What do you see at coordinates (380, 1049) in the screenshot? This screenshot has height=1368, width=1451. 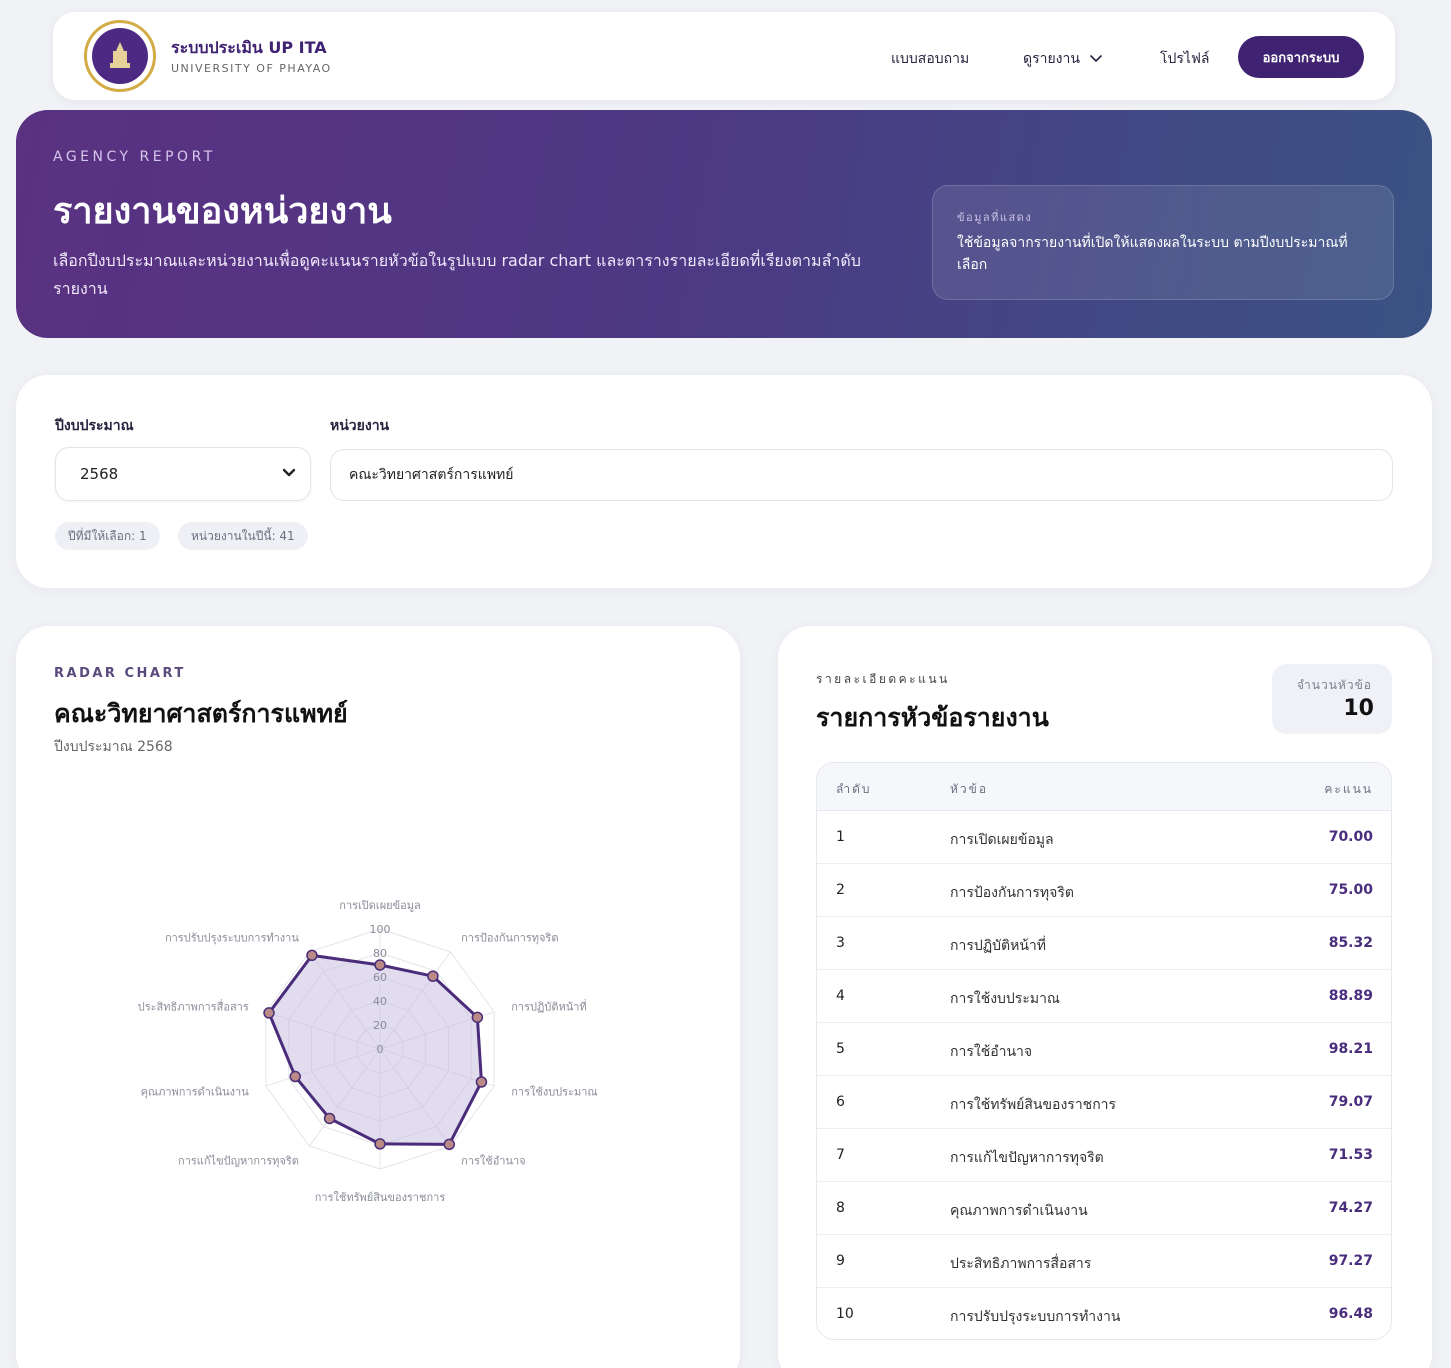 I see `radar-tick-label: 0` at bounding box center [380, 1049].